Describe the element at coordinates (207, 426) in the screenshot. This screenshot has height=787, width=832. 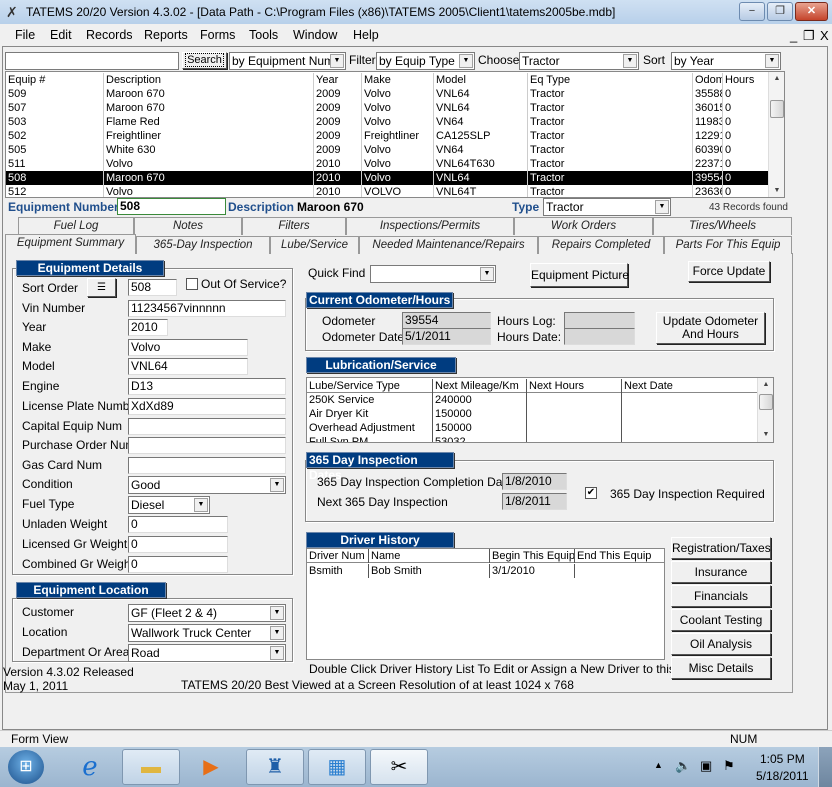
I see `capital-equip-num-field` at that location.